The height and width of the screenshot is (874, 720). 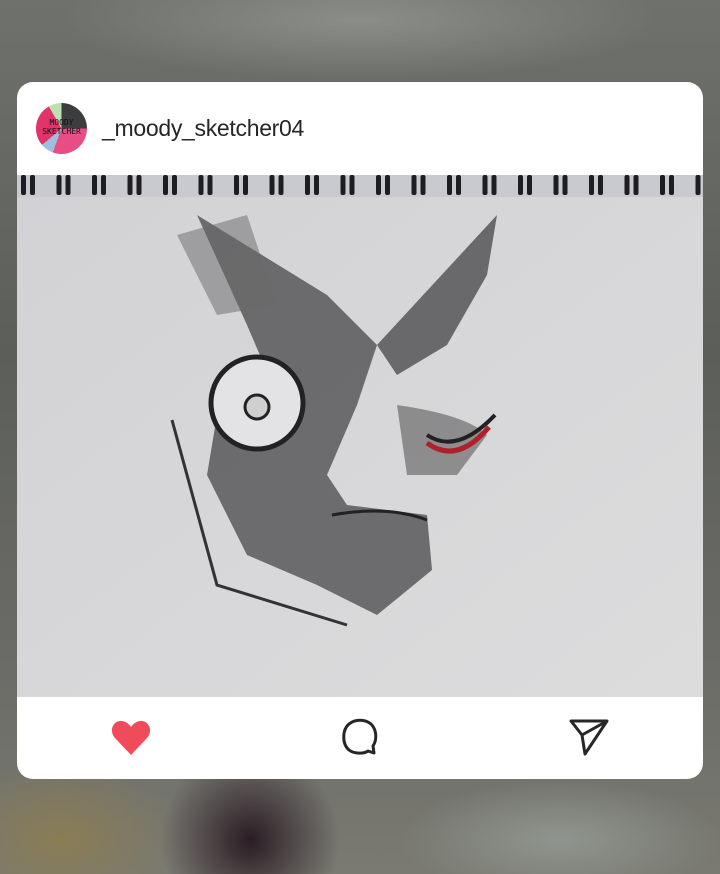 What do you see at coordinates (360, 128) in the screenshot?
I see `post-header: MOODY SKETCHER _moody_sketcher04` at bounding box center [360, 128].